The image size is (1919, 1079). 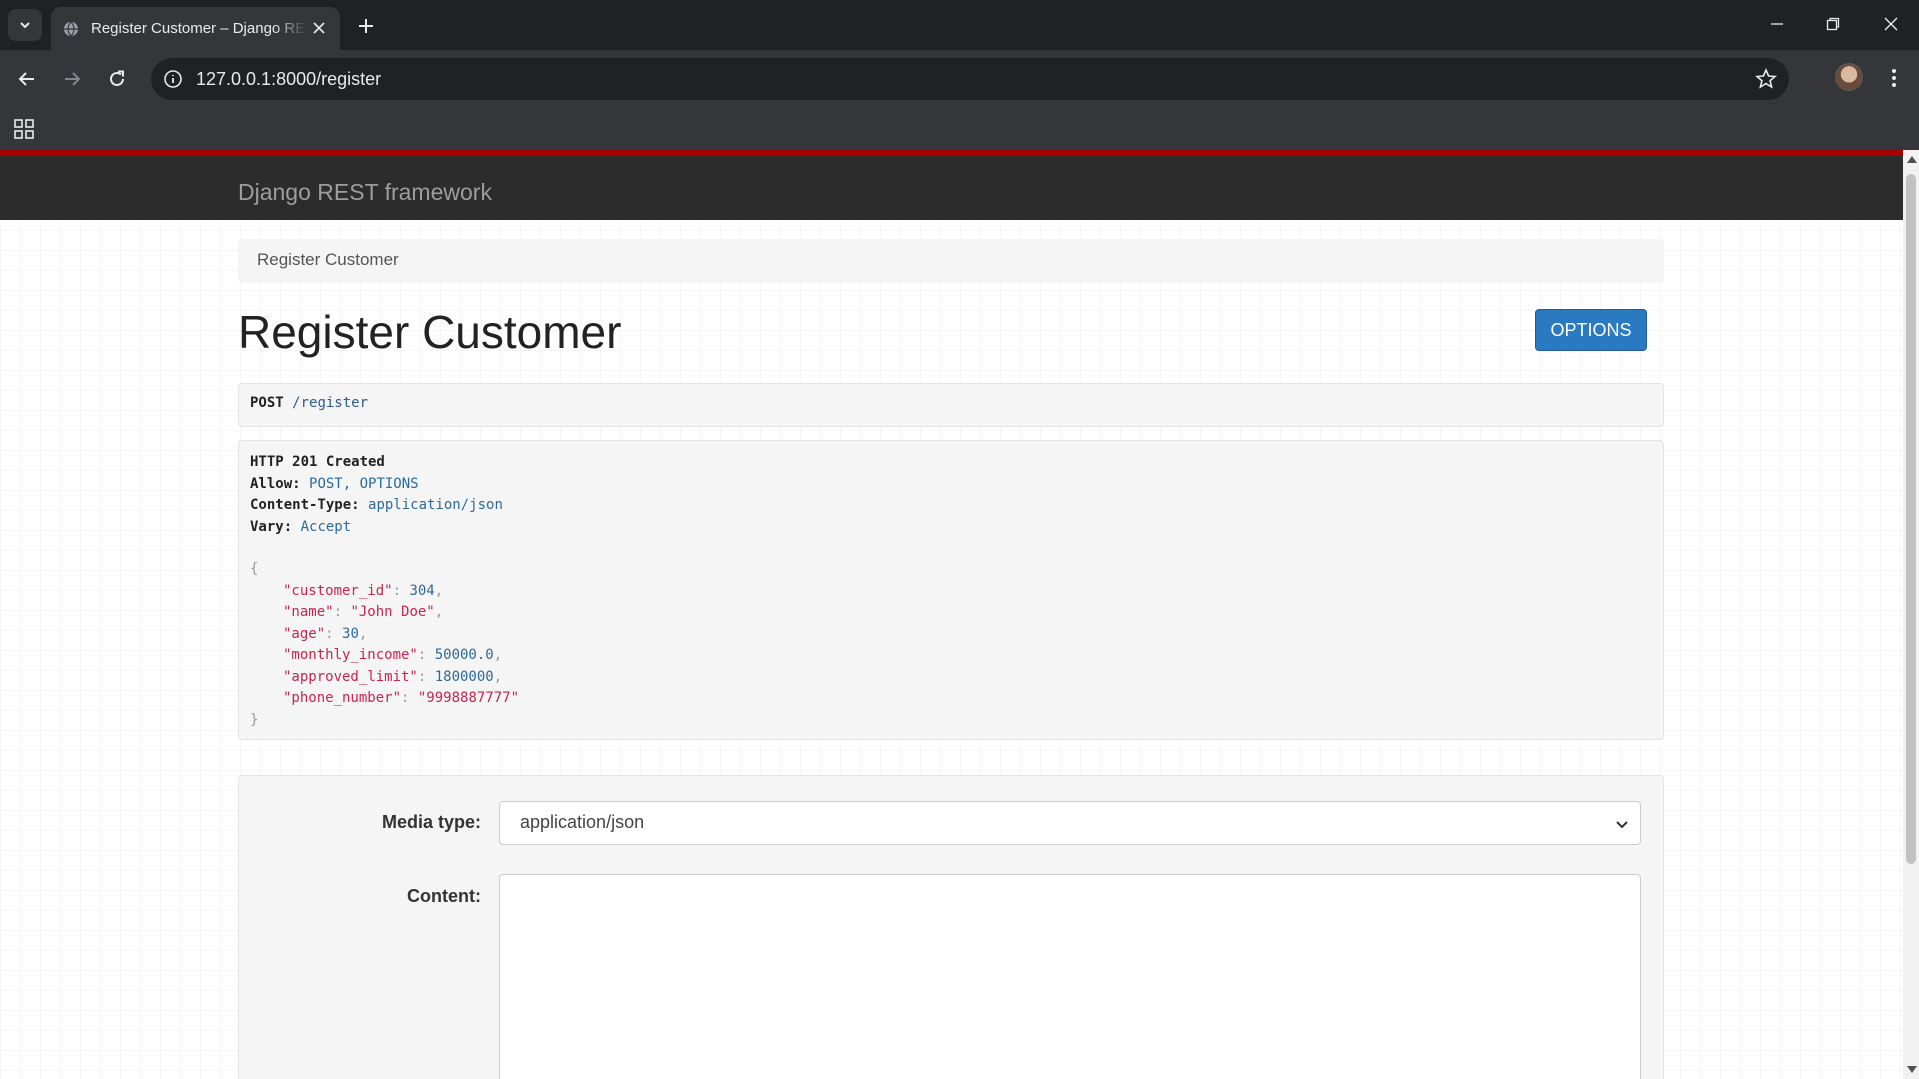 I want to click on drf-navbar: Django REST framework, so click(x=951, y=185).